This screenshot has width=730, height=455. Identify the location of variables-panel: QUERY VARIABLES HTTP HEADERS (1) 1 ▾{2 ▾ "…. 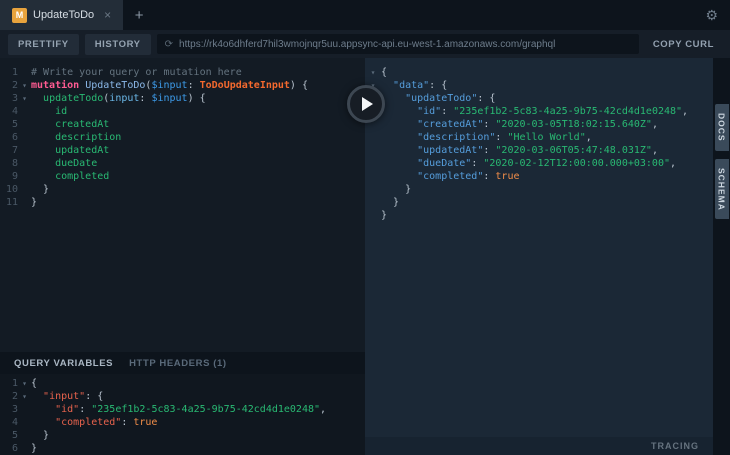
(182, 403).